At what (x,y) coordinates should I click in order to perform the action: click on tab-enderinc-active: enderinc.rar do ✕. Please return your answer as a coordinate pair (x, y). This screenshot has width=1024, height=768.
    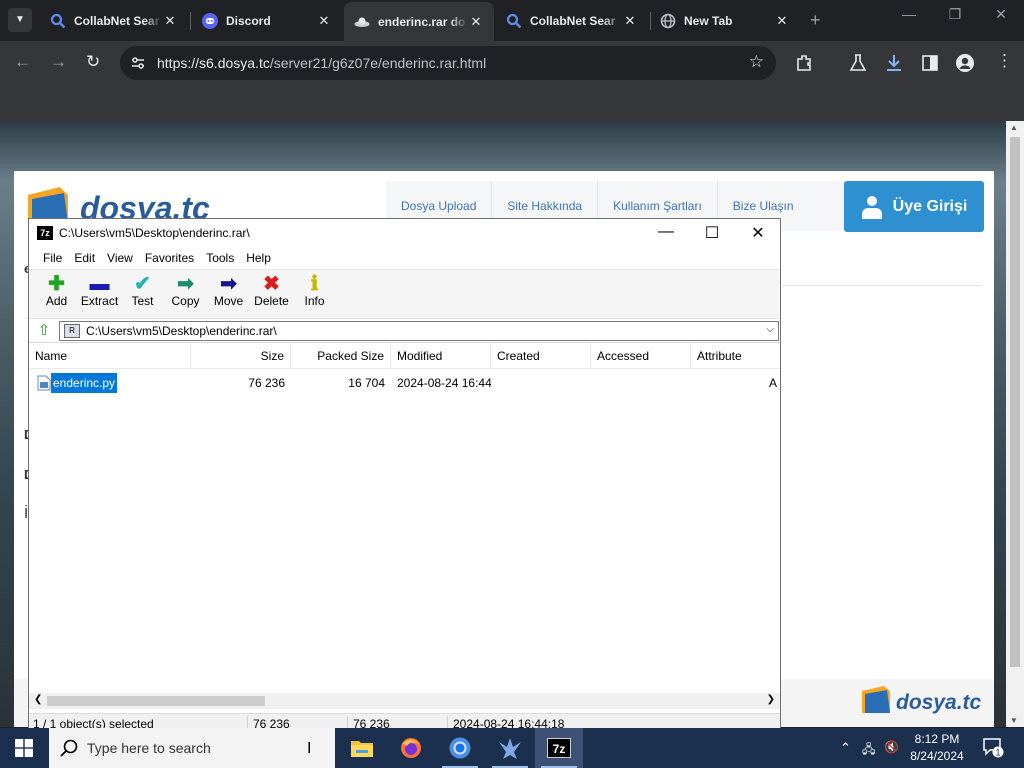
    Looking at the image, I should click on (419, 21).